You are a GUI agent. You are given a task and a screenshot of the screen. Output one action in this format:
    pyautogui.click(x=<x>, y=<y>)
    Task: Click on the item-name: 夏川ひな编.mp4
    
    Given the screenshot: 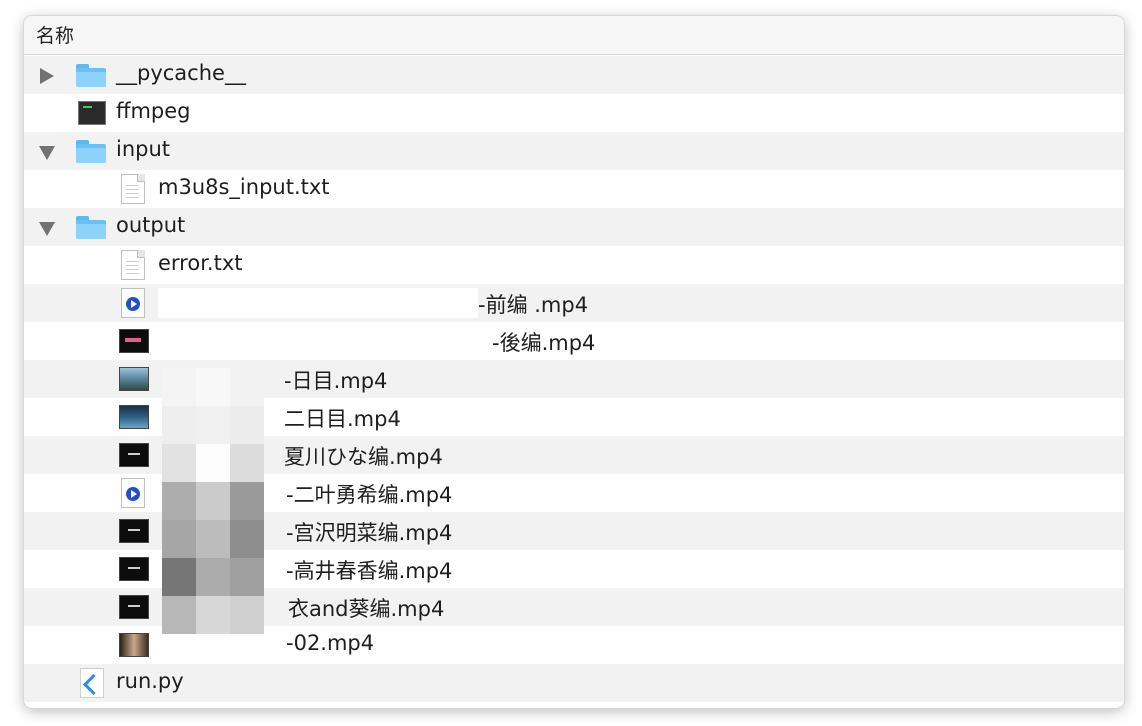 What is the action you would take?
    pyautogui.click(x=363, y=457)
    